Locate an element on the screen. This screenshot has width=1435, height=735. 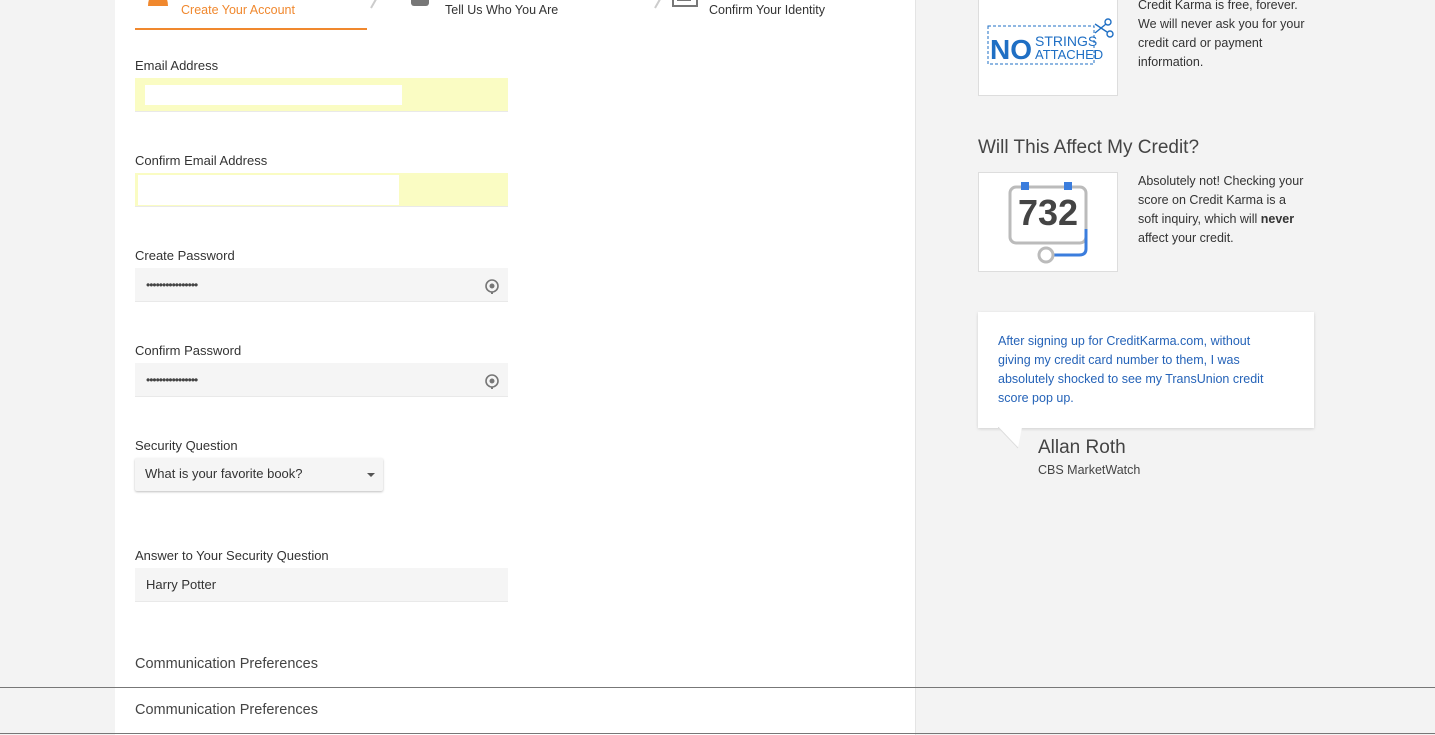
testimonial-author: Allan Roth is located at coordinates (1082, 447).